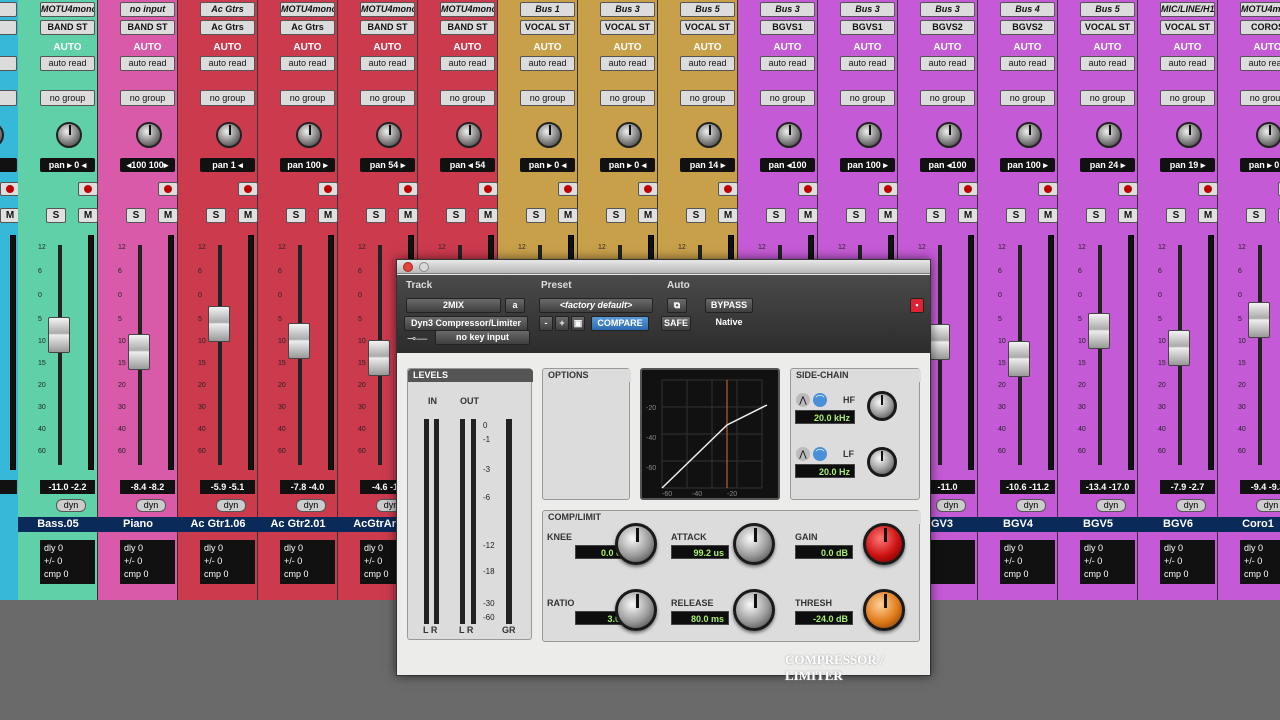  What do you see at coordinates (947, 27) in the screenshot?
I see `output-selector: BGVS2` at bounding box center [947, 27].